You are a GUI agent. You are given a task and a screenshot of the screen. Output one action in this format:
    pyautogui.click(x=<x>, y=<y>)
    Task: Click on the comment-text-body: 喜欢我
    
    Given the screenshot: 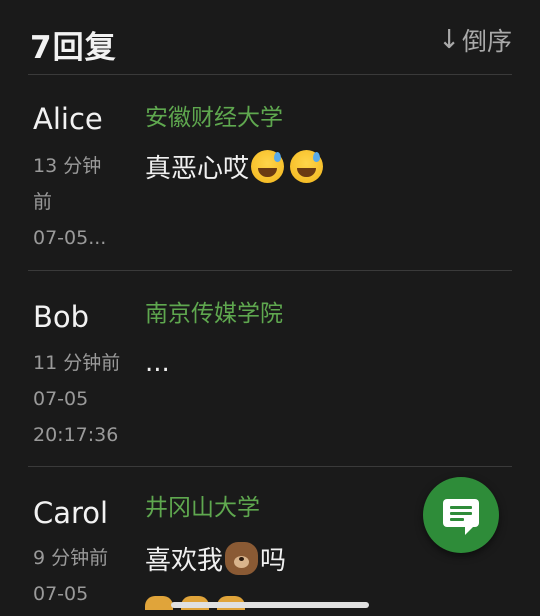 What is the action you would take?
    pyautogui.click(x=184, y=561)
    